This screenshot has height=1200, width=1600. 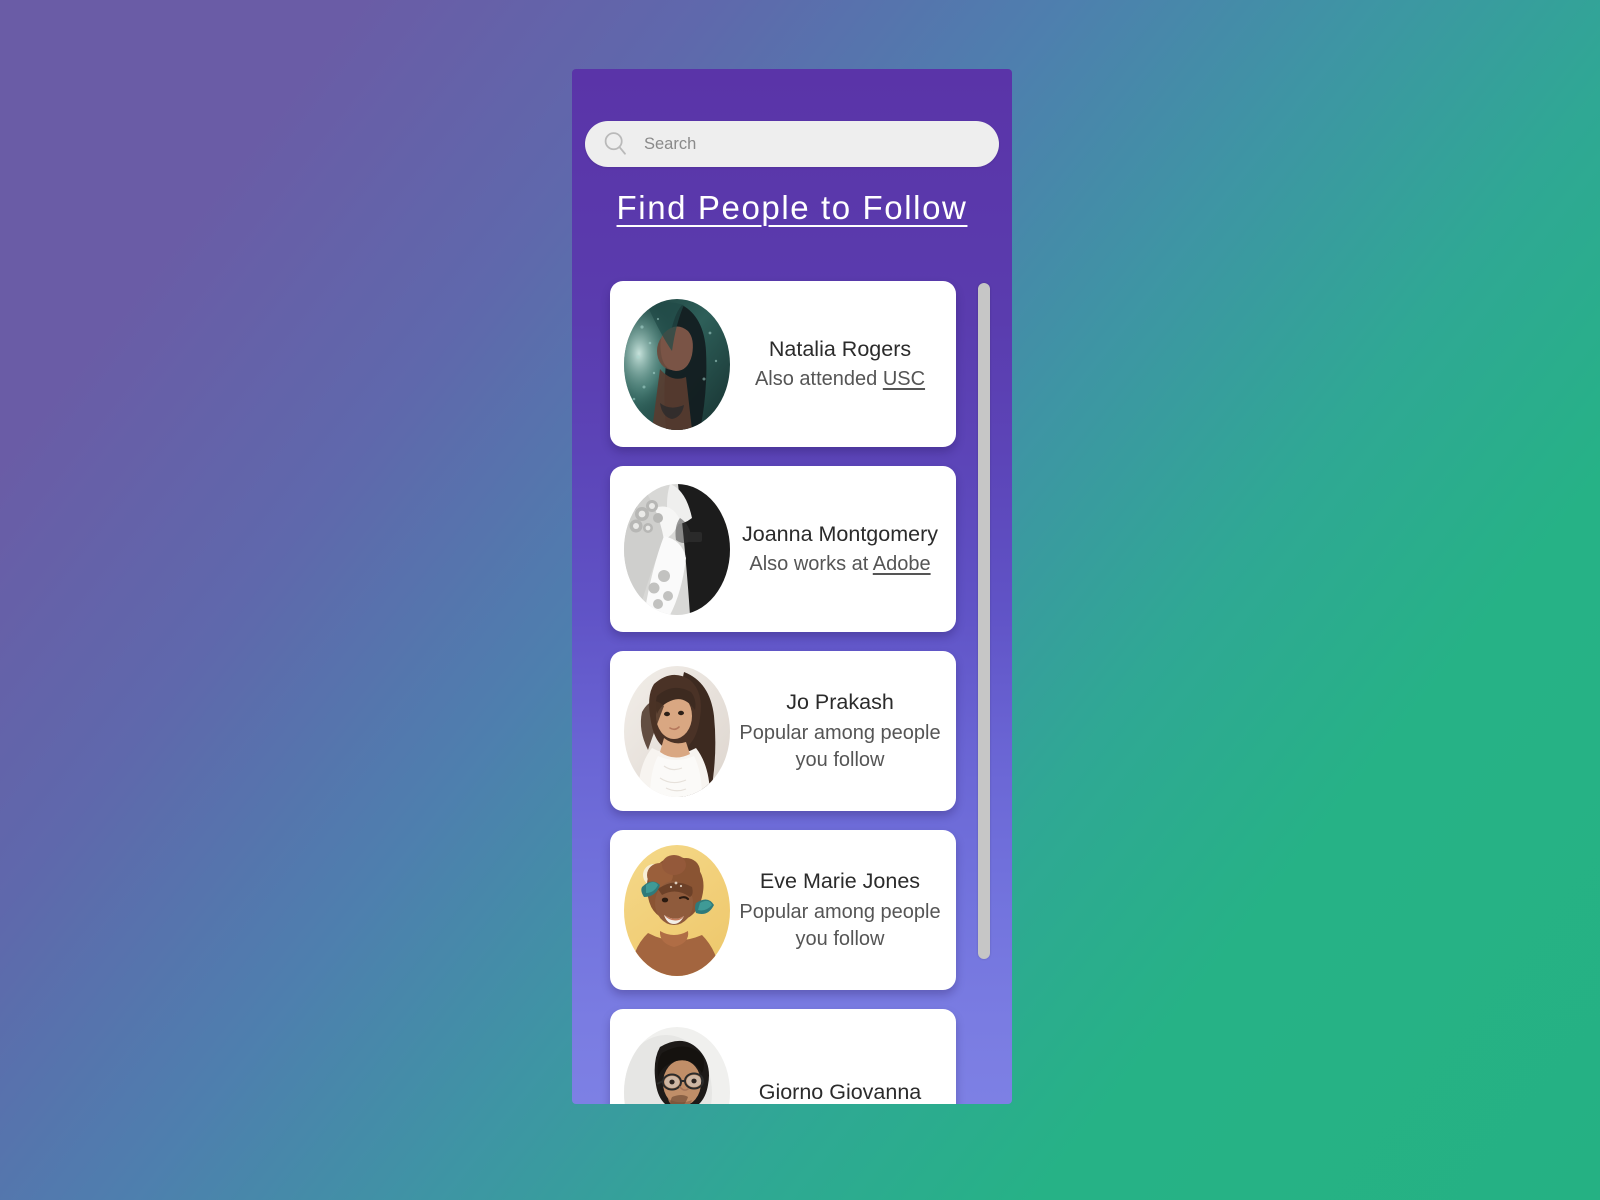 I want to click on card-text: Giorno Giovanna, so click(x=843, y=1091).